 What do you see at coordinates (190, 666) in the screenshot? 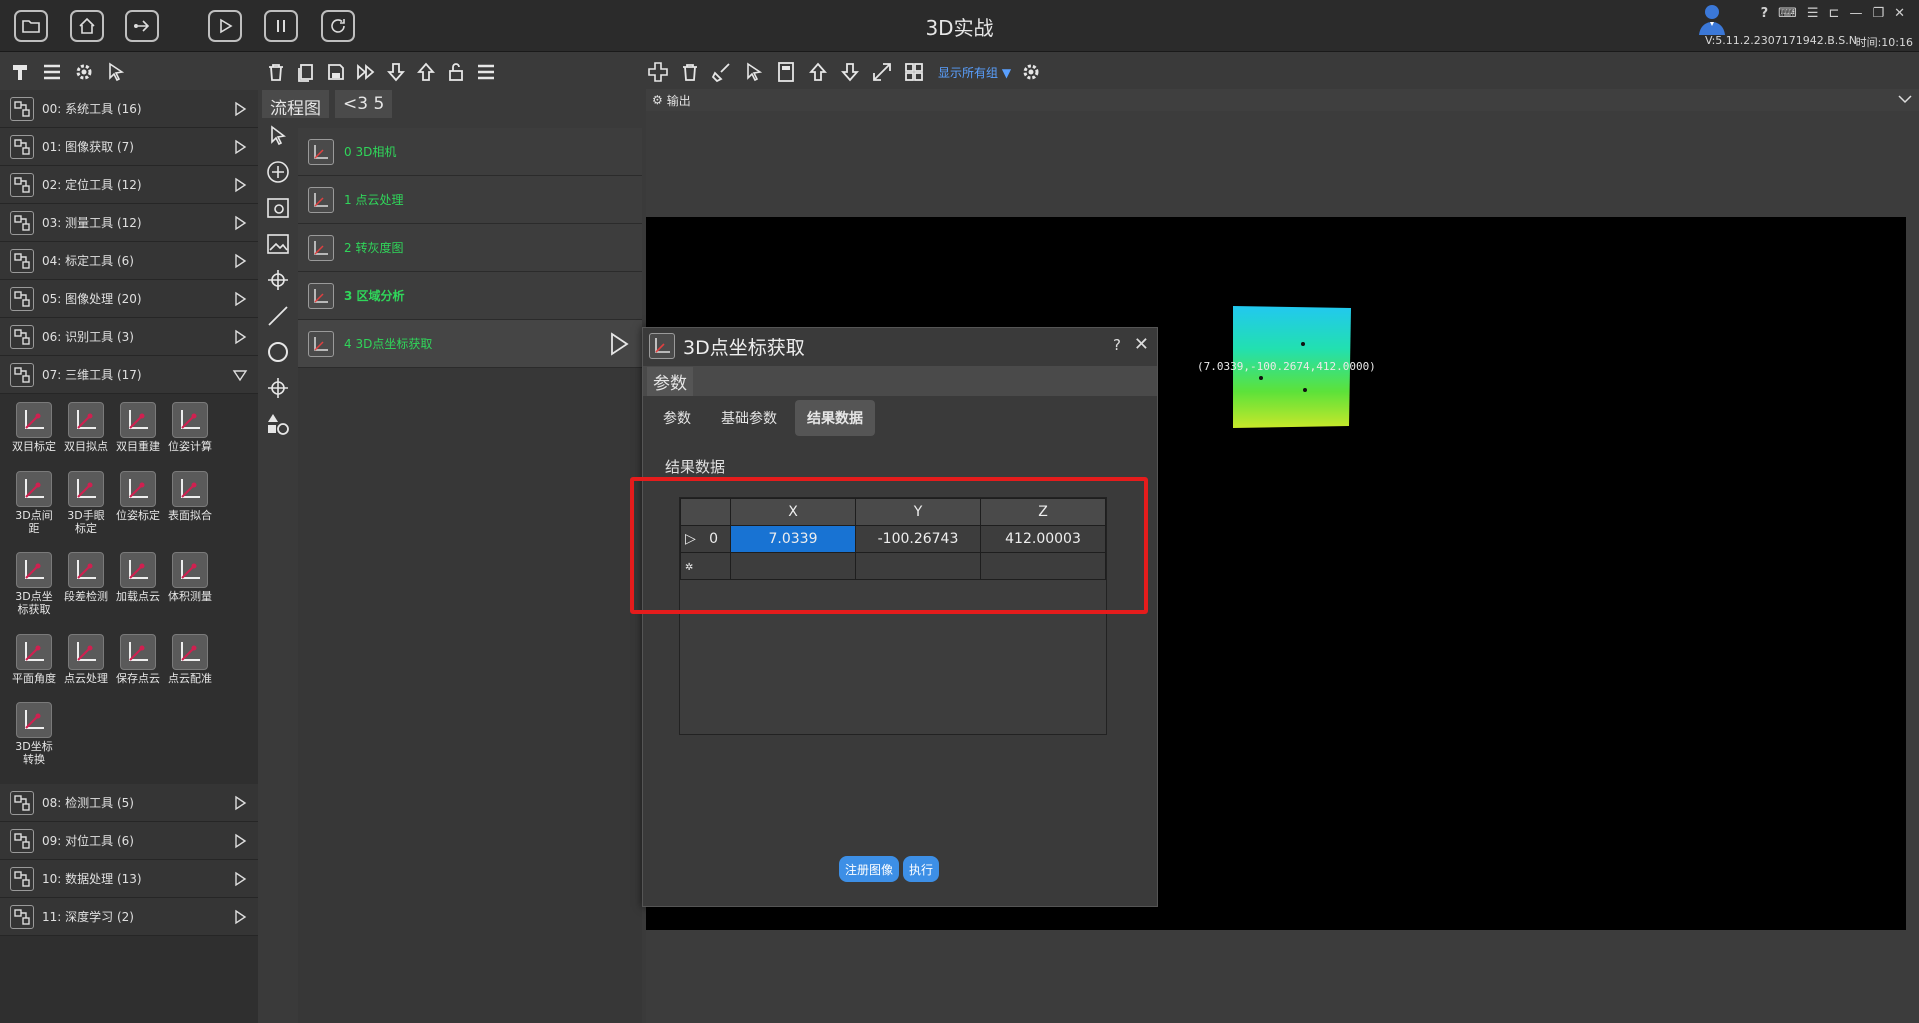
I see `tool-item: 点云配准` at bounding box center [190, 666].